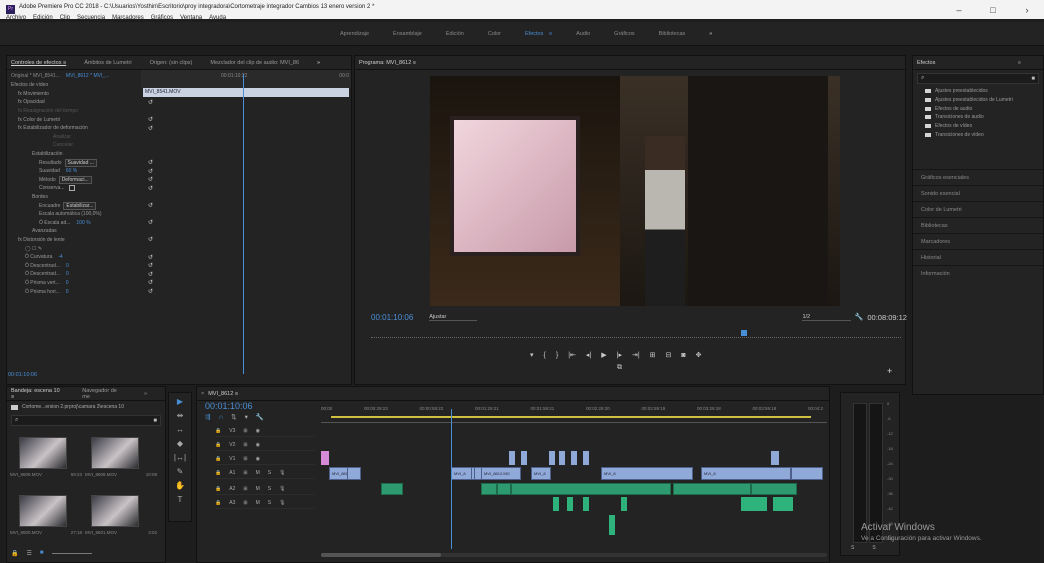 The width and height of the screenshot is (1044, 563). What do you see at coordinates (179, 188) in the screenshot?
I see `effect-control-row: Conserva... ↺` at bounding box center [179, 188].